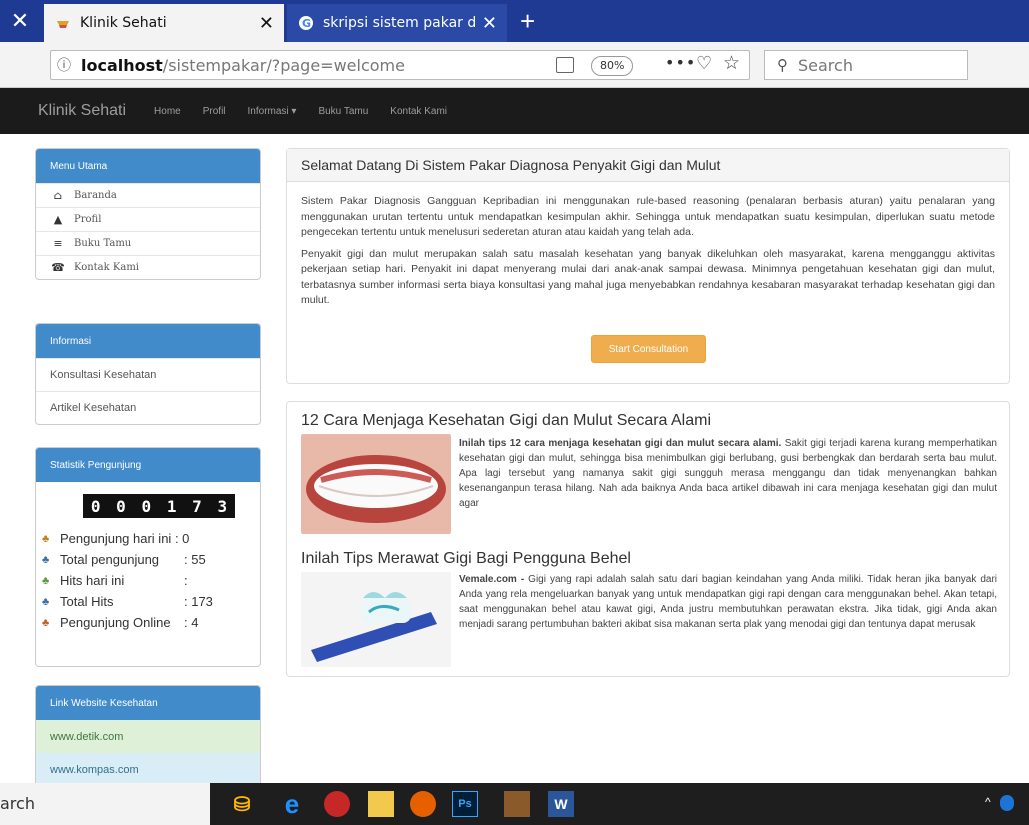 The width and height of the screenshot is (1029, 825). I want to click on stat-row: ♣ Pengunjung Online : 4, so click(148, 622).